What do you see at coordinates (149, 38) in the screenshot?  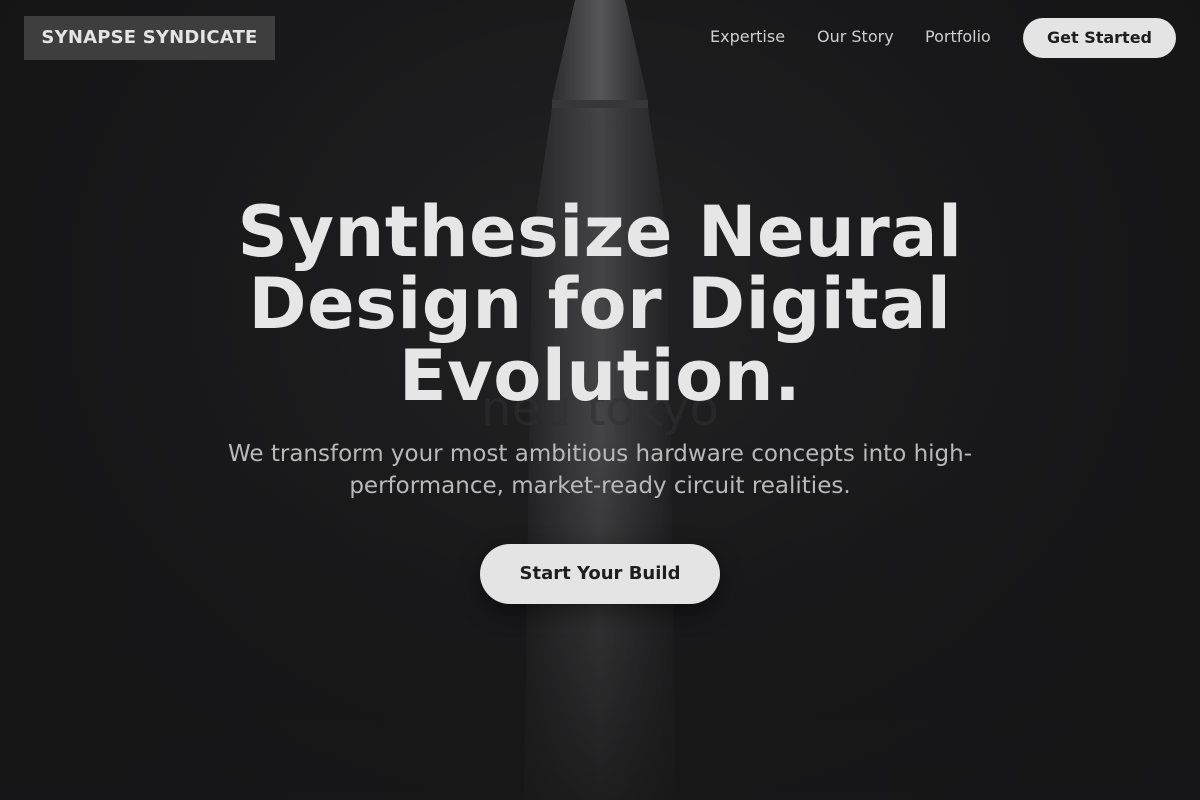 I see `brand-logo: SYNAPSE SYNDICATE` at bounding box center [149, 38].